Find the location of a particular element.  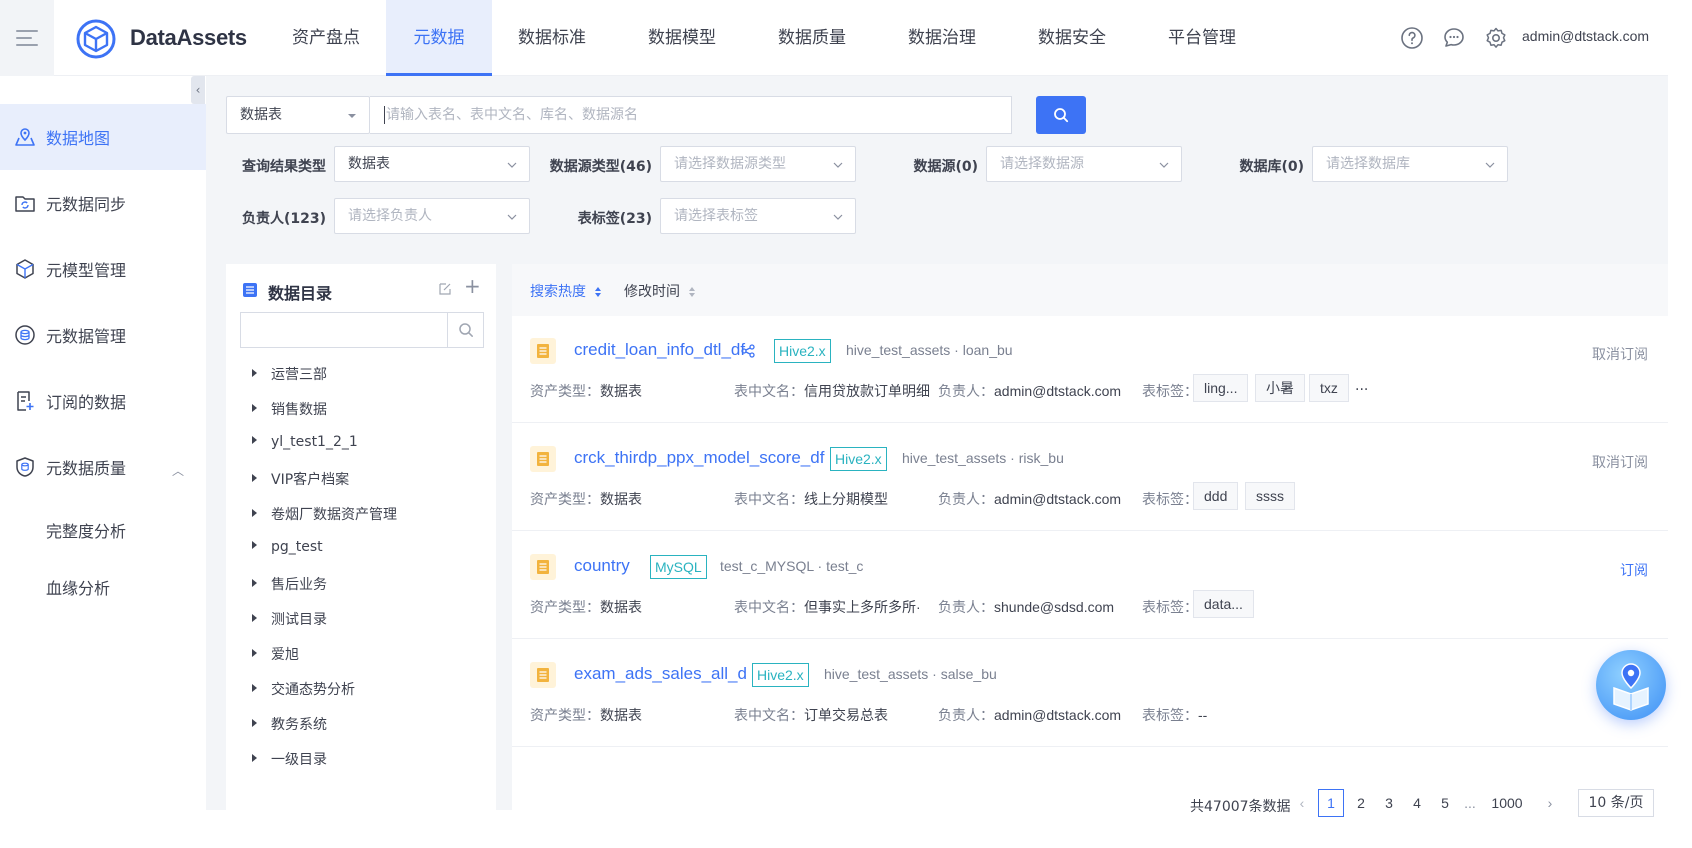

sidebar-item-label: 元模型管理 is located at coordinates (86, 270).